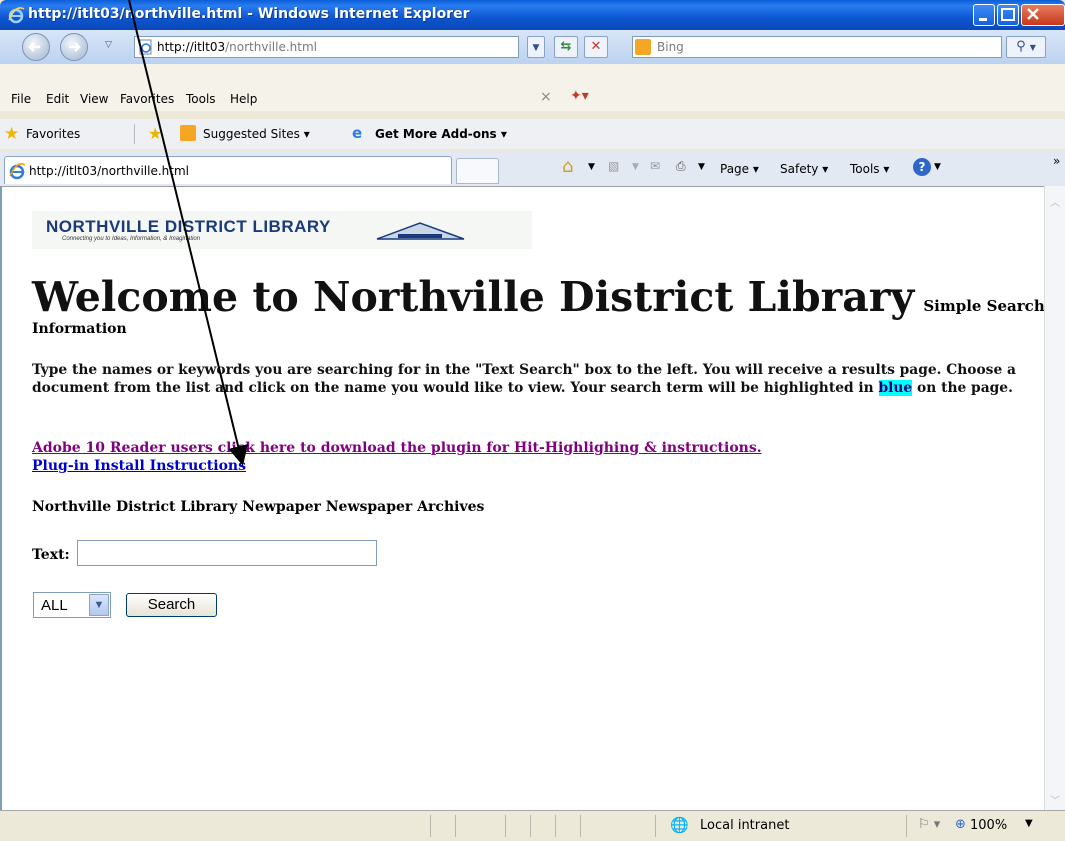 The width and height of the screenshot is (1065, 841). What do you see at coordinates (201, 99) in the screenshot?
I see `menu-tools: Tools` at bounding box center [201, 99].